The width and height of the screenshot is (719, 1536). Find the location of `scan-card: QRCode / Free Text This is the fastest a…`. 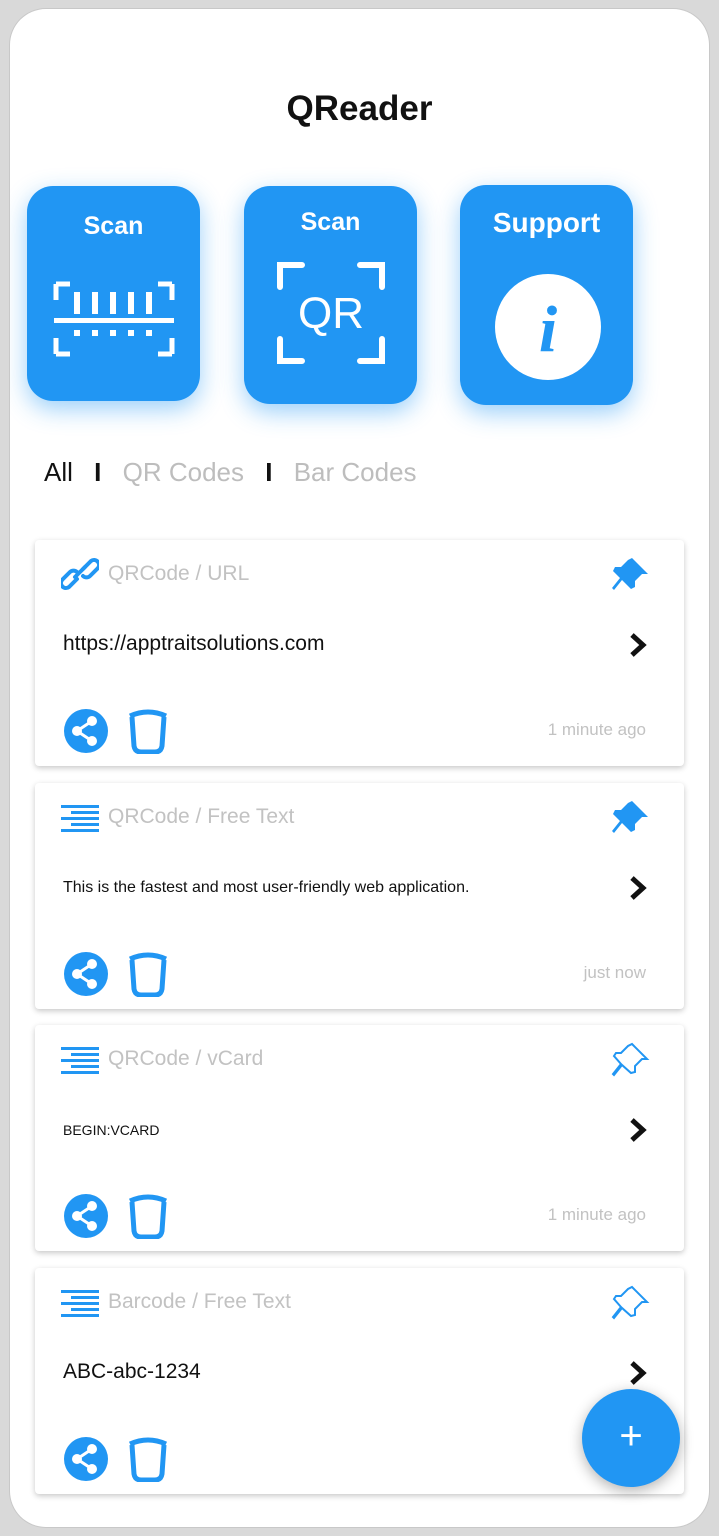

scan-card: QRCode / Free Text This is the fastest a… is located at coordinates (359, 896).